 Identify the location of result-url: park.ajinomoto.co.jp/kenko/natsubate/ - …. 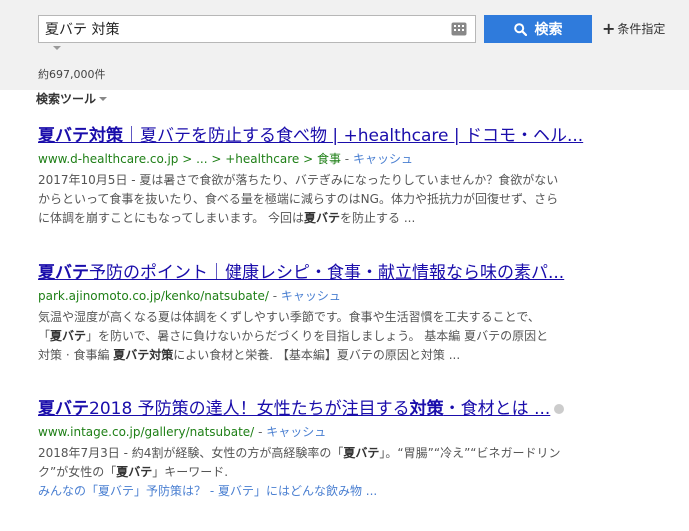
(318, 296).